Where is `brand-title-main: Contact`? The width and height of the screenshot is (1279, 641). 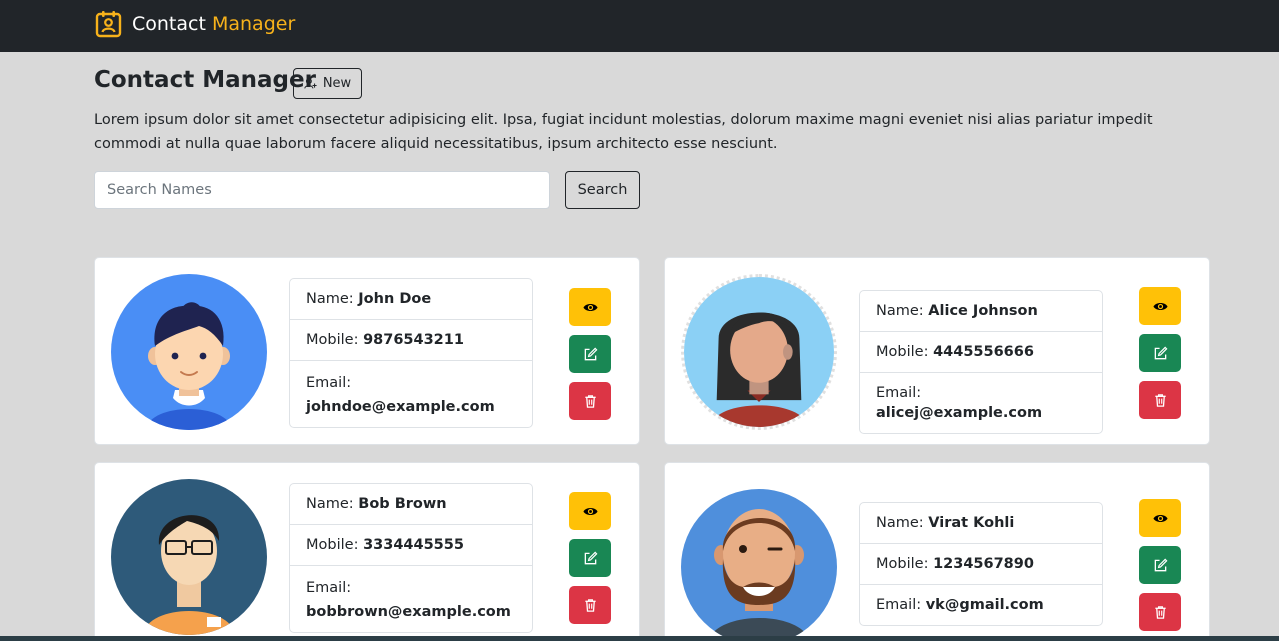 brand-title-main: Contact is located at coordinates (169, 24).